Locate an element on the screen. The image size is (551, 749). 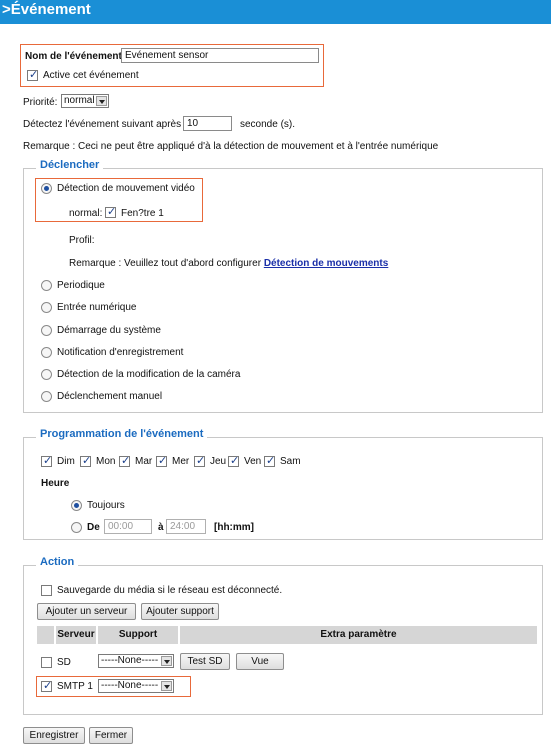
schedule-legend: Programmation de l'événement is located at coordinates (122, 434).